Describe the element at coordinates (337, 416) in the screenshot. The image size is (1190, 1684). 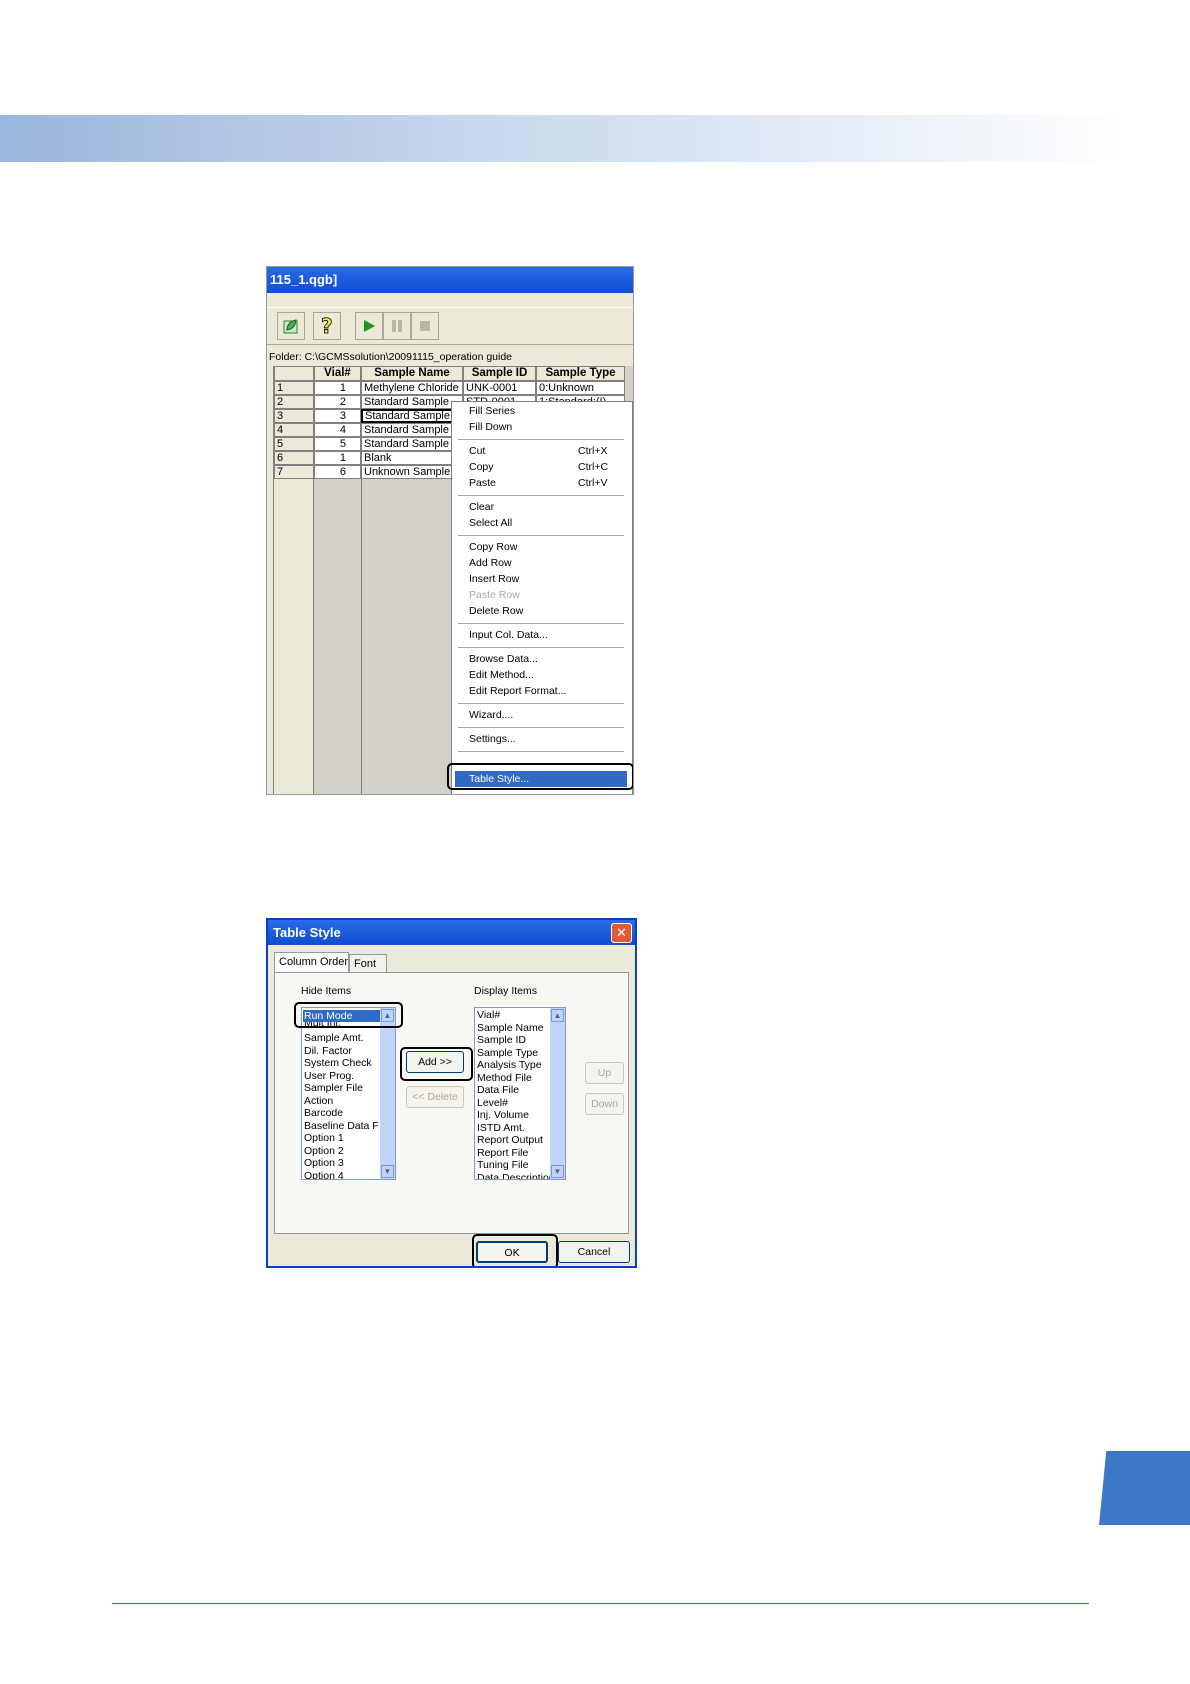
I see `vial-cell: 3` at that location.